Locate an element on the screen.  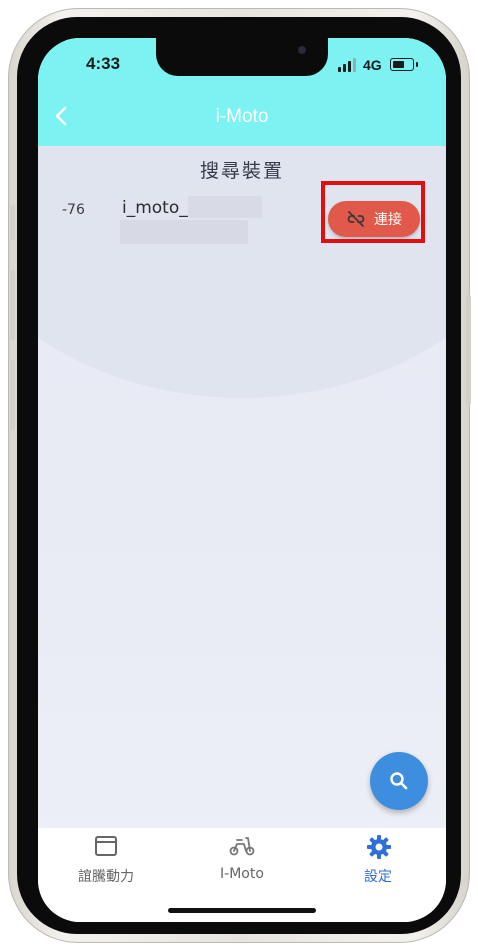
volume-up-button is located at coordinates (12, 305).